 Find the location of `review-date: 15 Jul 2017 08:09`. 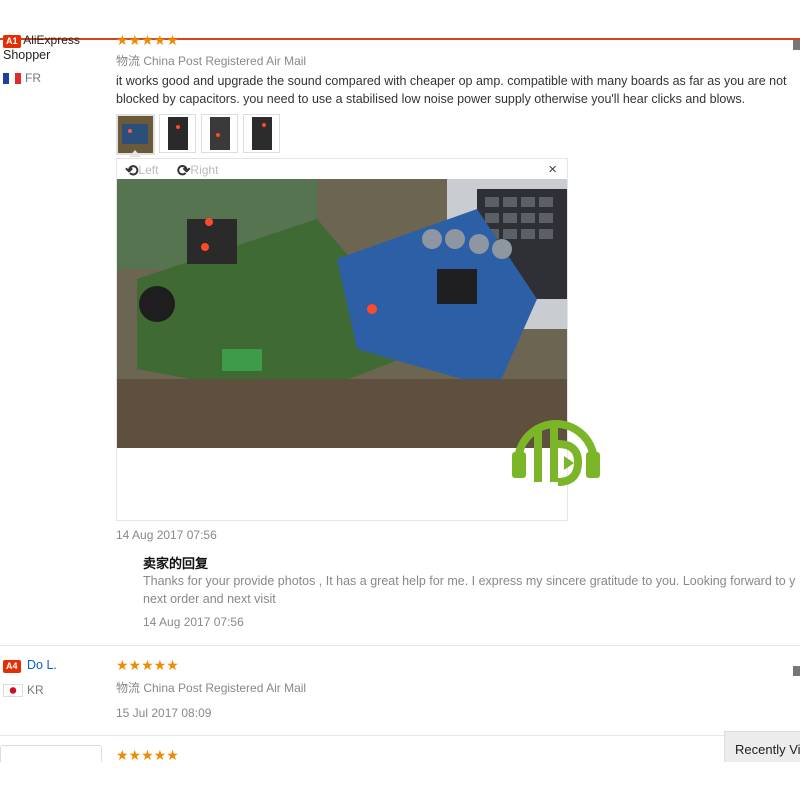

review-date: 15 Jul 2017 08:09 is located at coordinates (164, 713).